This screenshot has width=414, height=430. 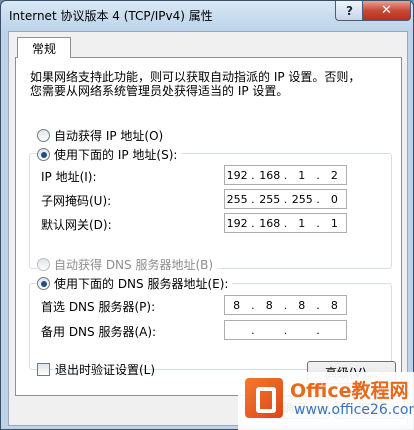 I want to click on site-watermark: Office教程网 www.office26.com, so click(x=326, y=401).